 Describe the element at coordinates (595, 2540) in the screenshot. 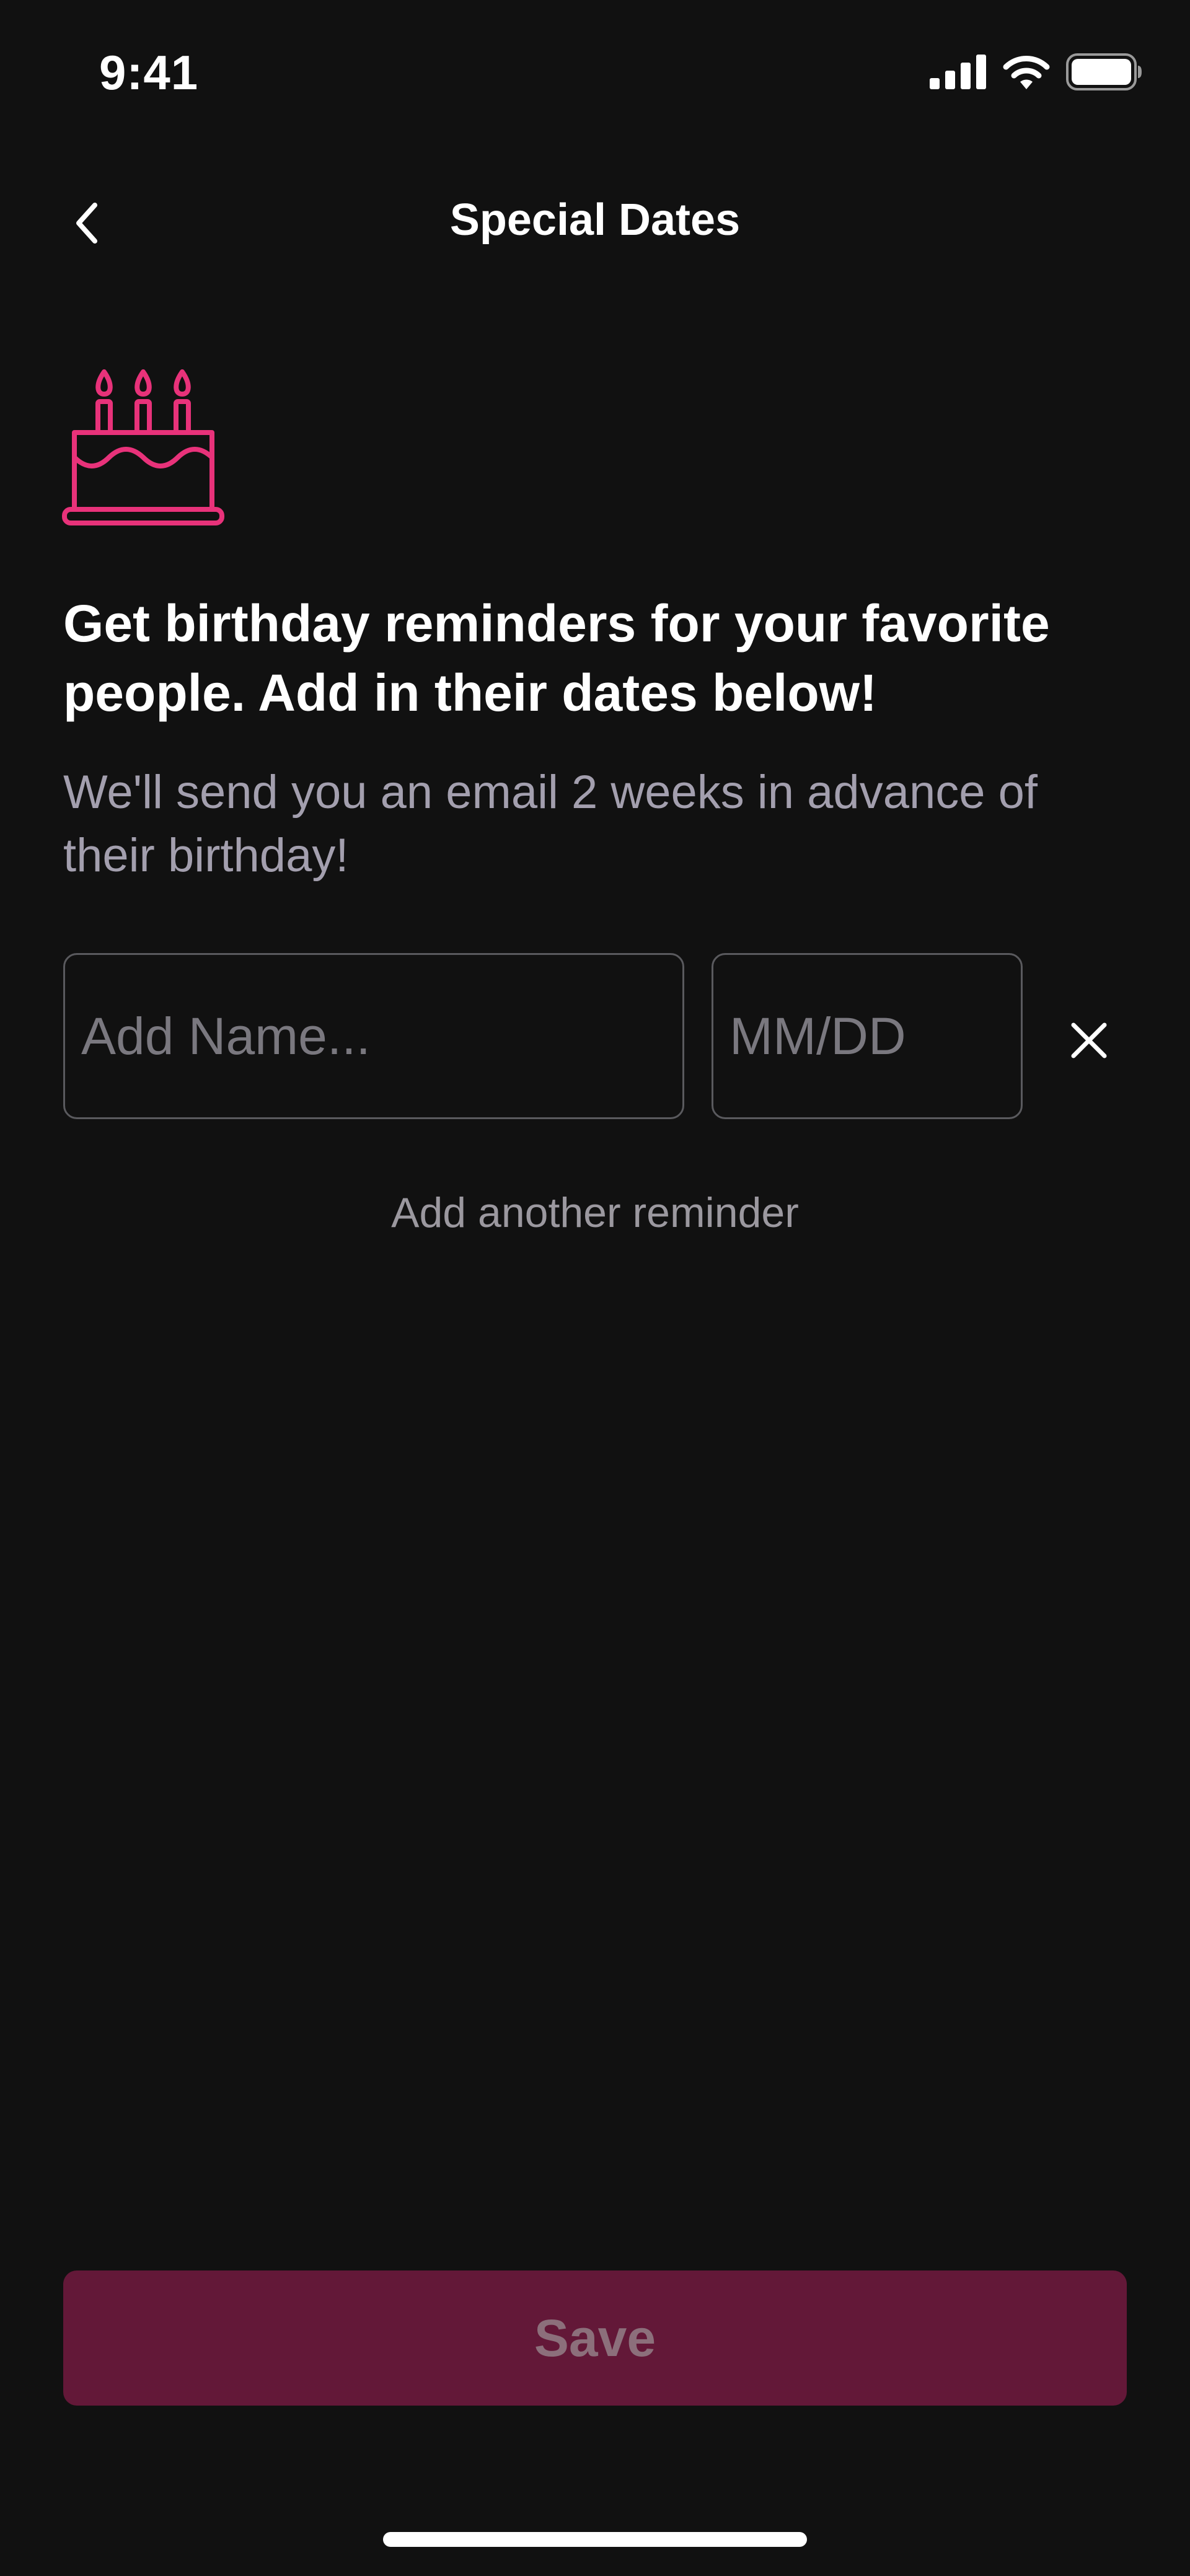

I see `home-indicator` at that location.